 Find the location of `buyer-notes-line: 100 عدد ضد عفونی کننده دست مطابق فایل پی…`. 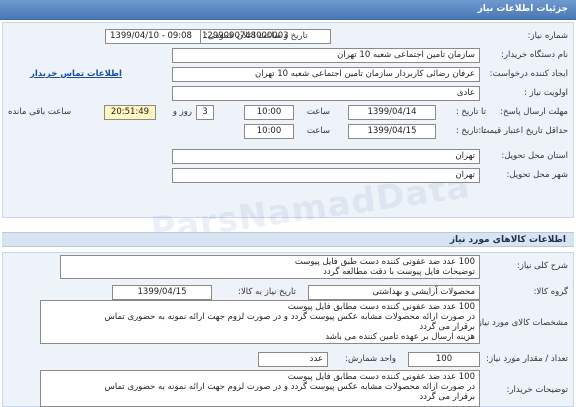

buyer-notes-line: 100 عدد ضد عفونی کننده دست مطابق فایل پی… is located at coordinates (381, 377).